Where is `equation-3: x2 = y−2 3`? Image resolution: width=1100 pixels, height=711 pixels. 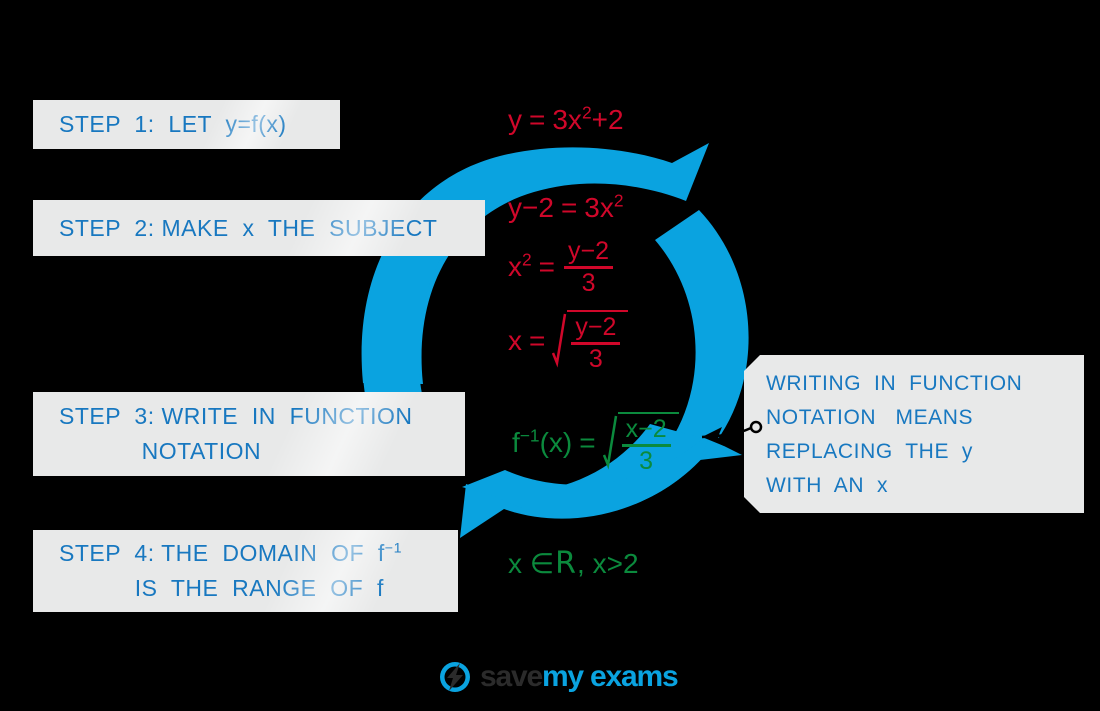
equation-3: x2 = y−2 3 is located at coordinates (561, 267).